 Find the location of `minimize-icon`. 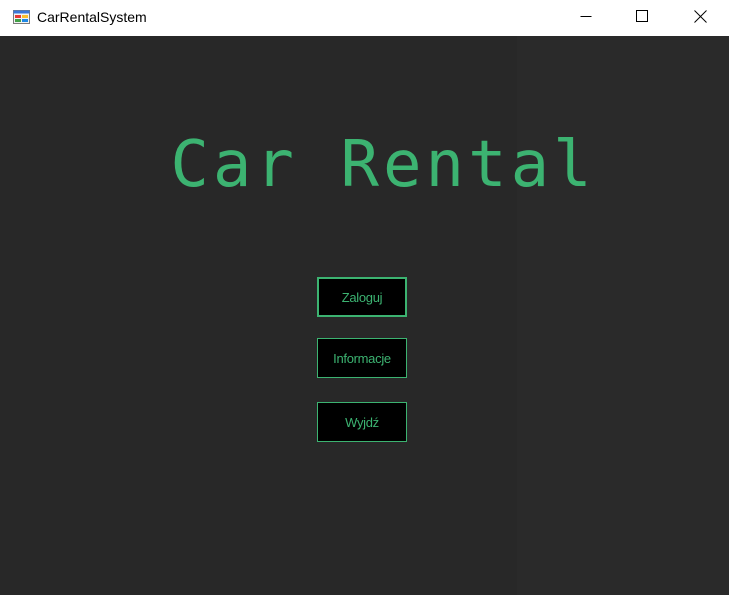

minimize-icon is located at coordinates (586, 16).